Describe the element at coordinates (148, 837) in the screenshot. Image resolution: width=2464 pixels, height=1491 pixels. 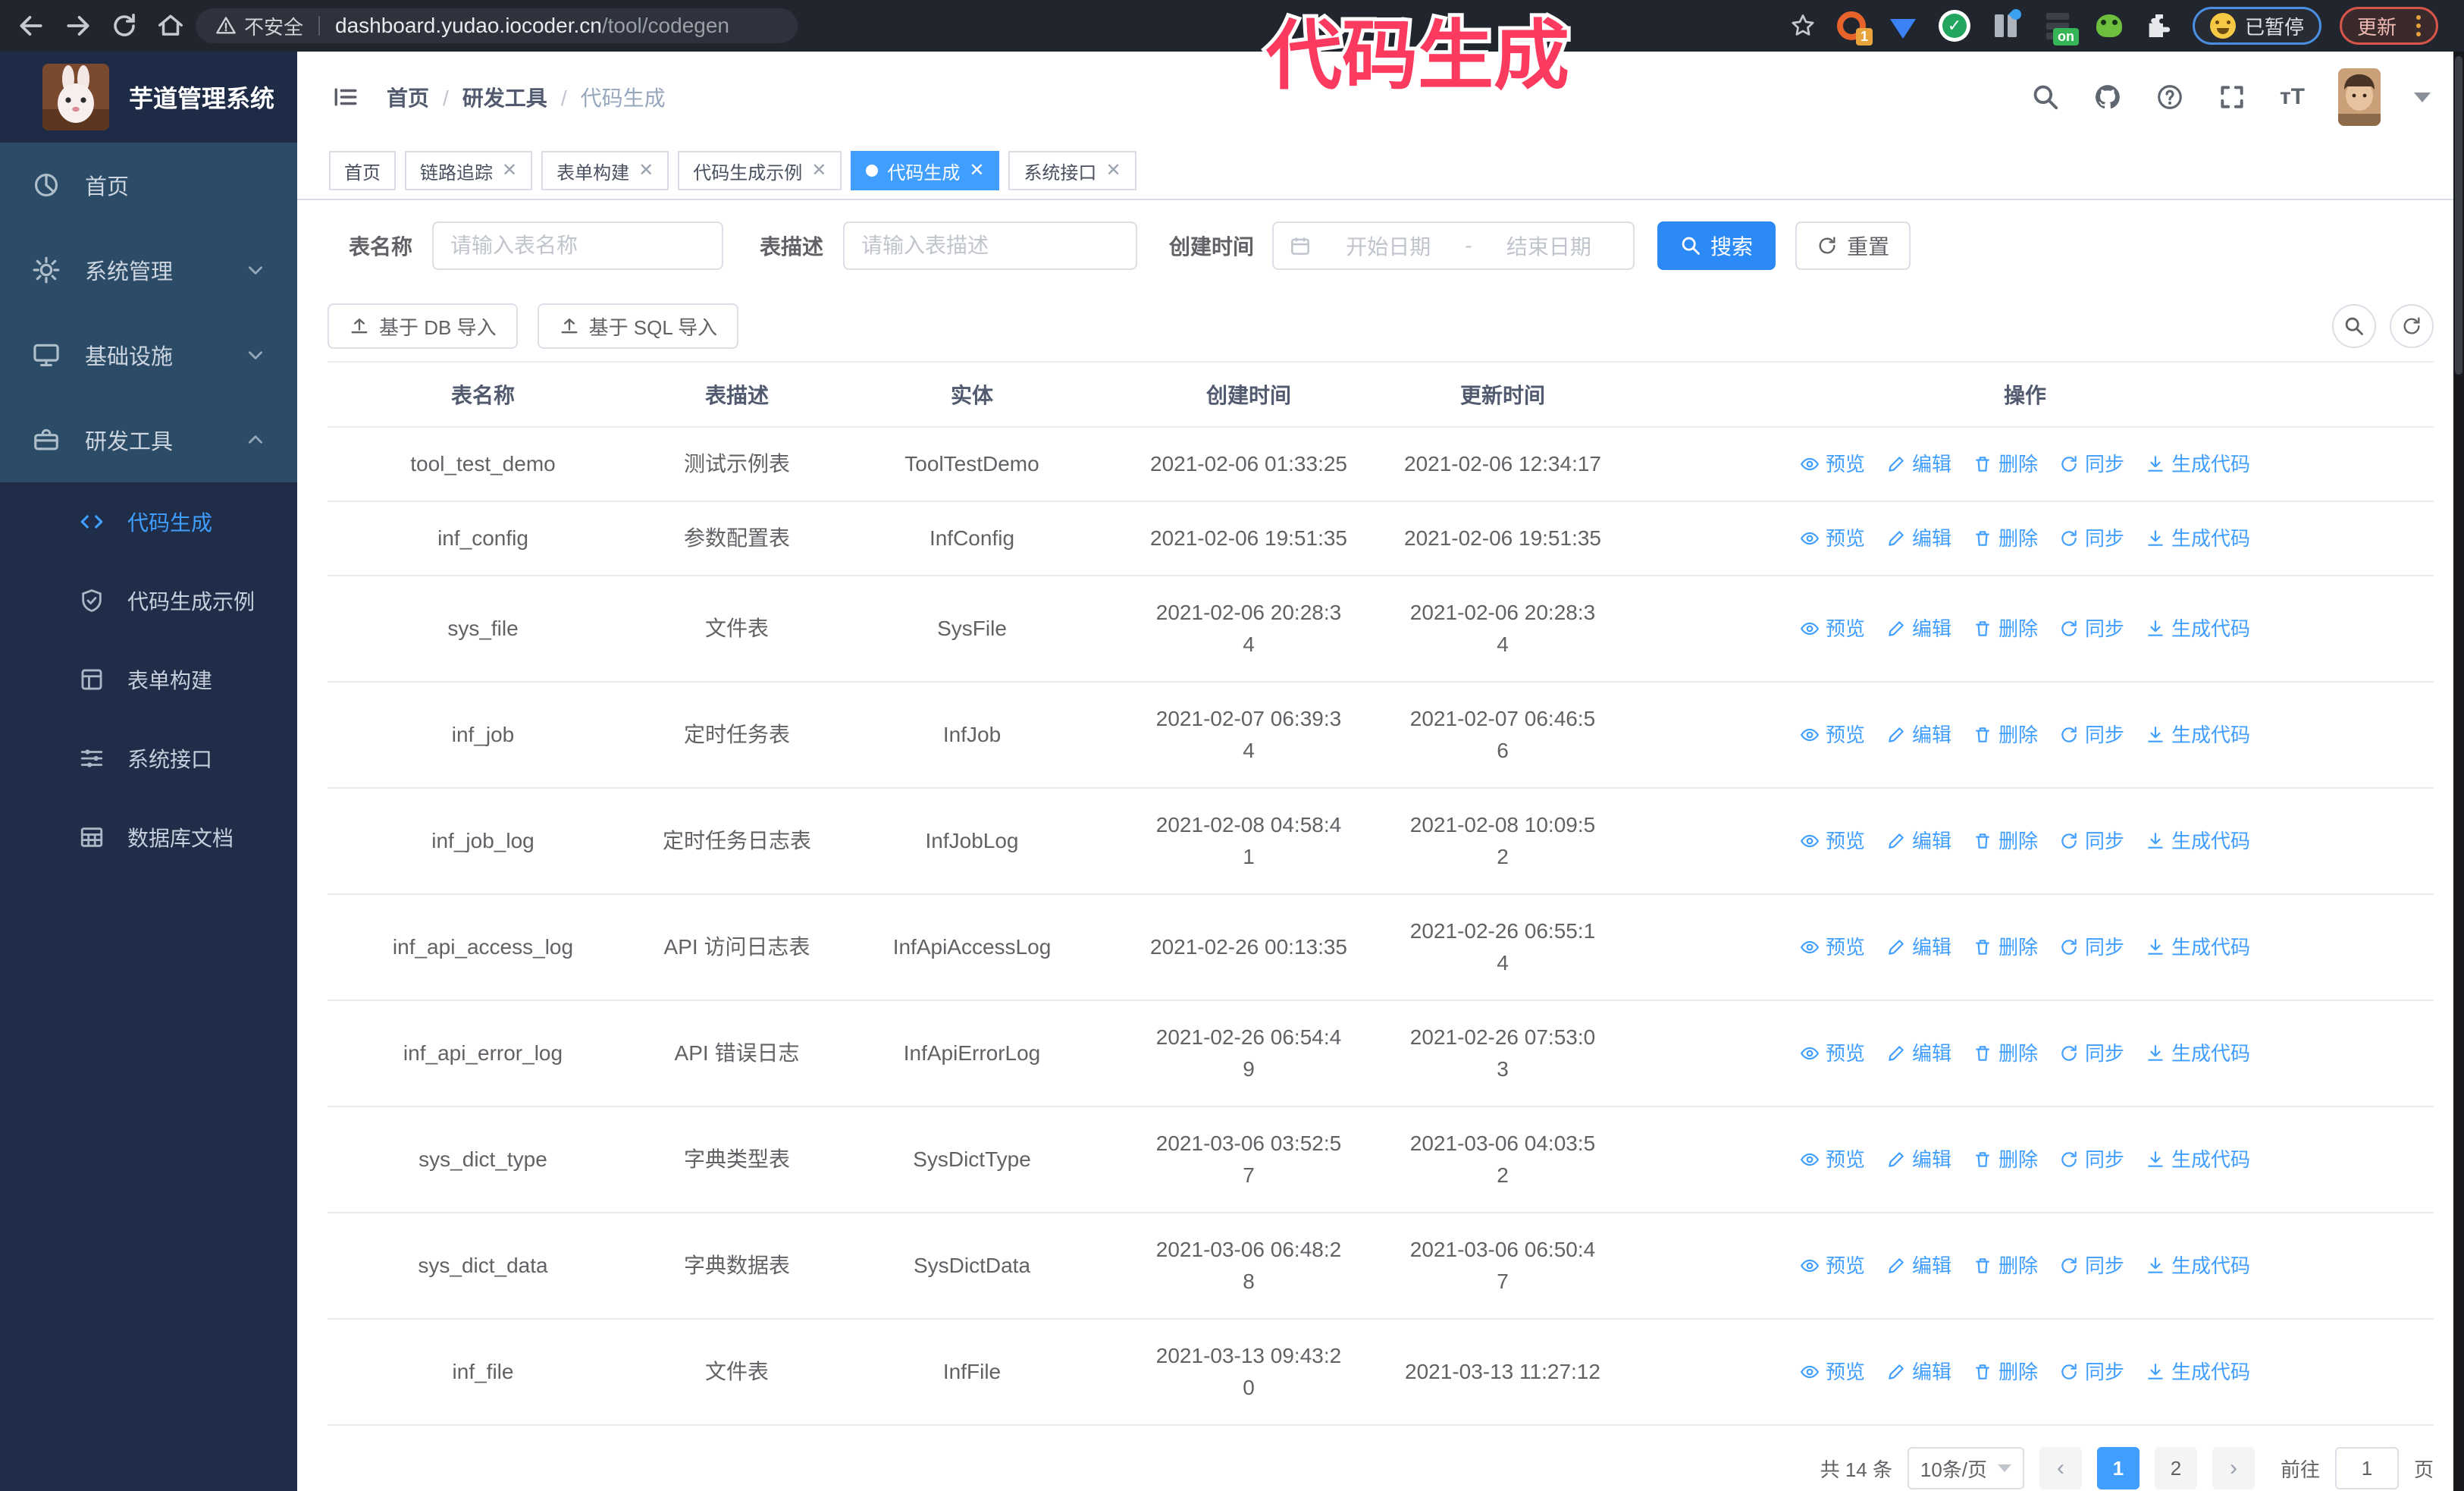
I see `sidebar-item-db-doc: 数据库文档` at that location.